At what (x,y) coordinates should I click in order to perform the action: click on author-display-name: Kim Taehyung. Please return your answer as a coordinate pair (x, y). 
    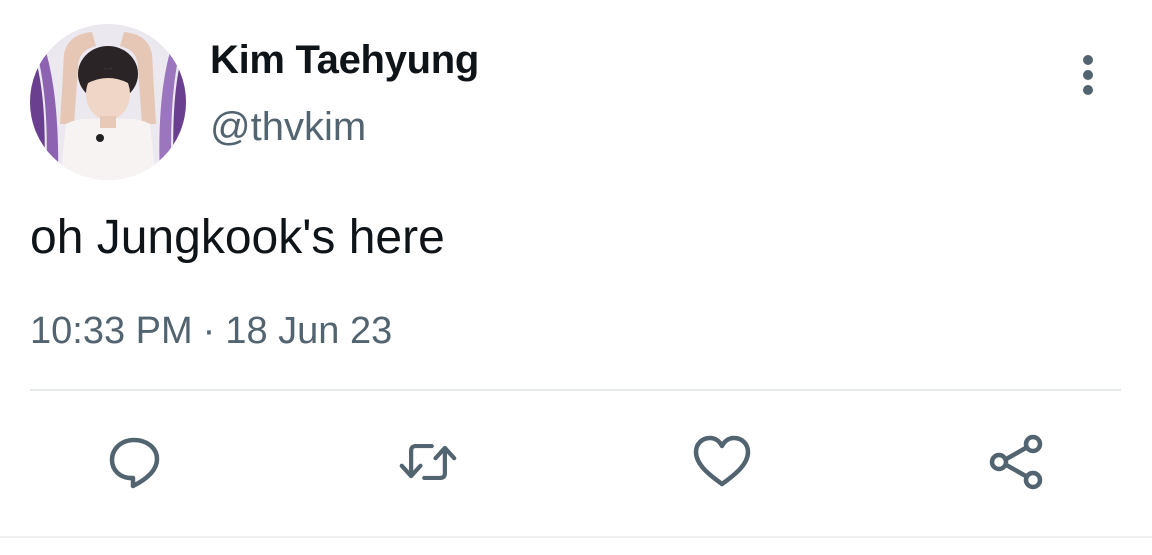
    Looking at the image, I should click on (344, 60).